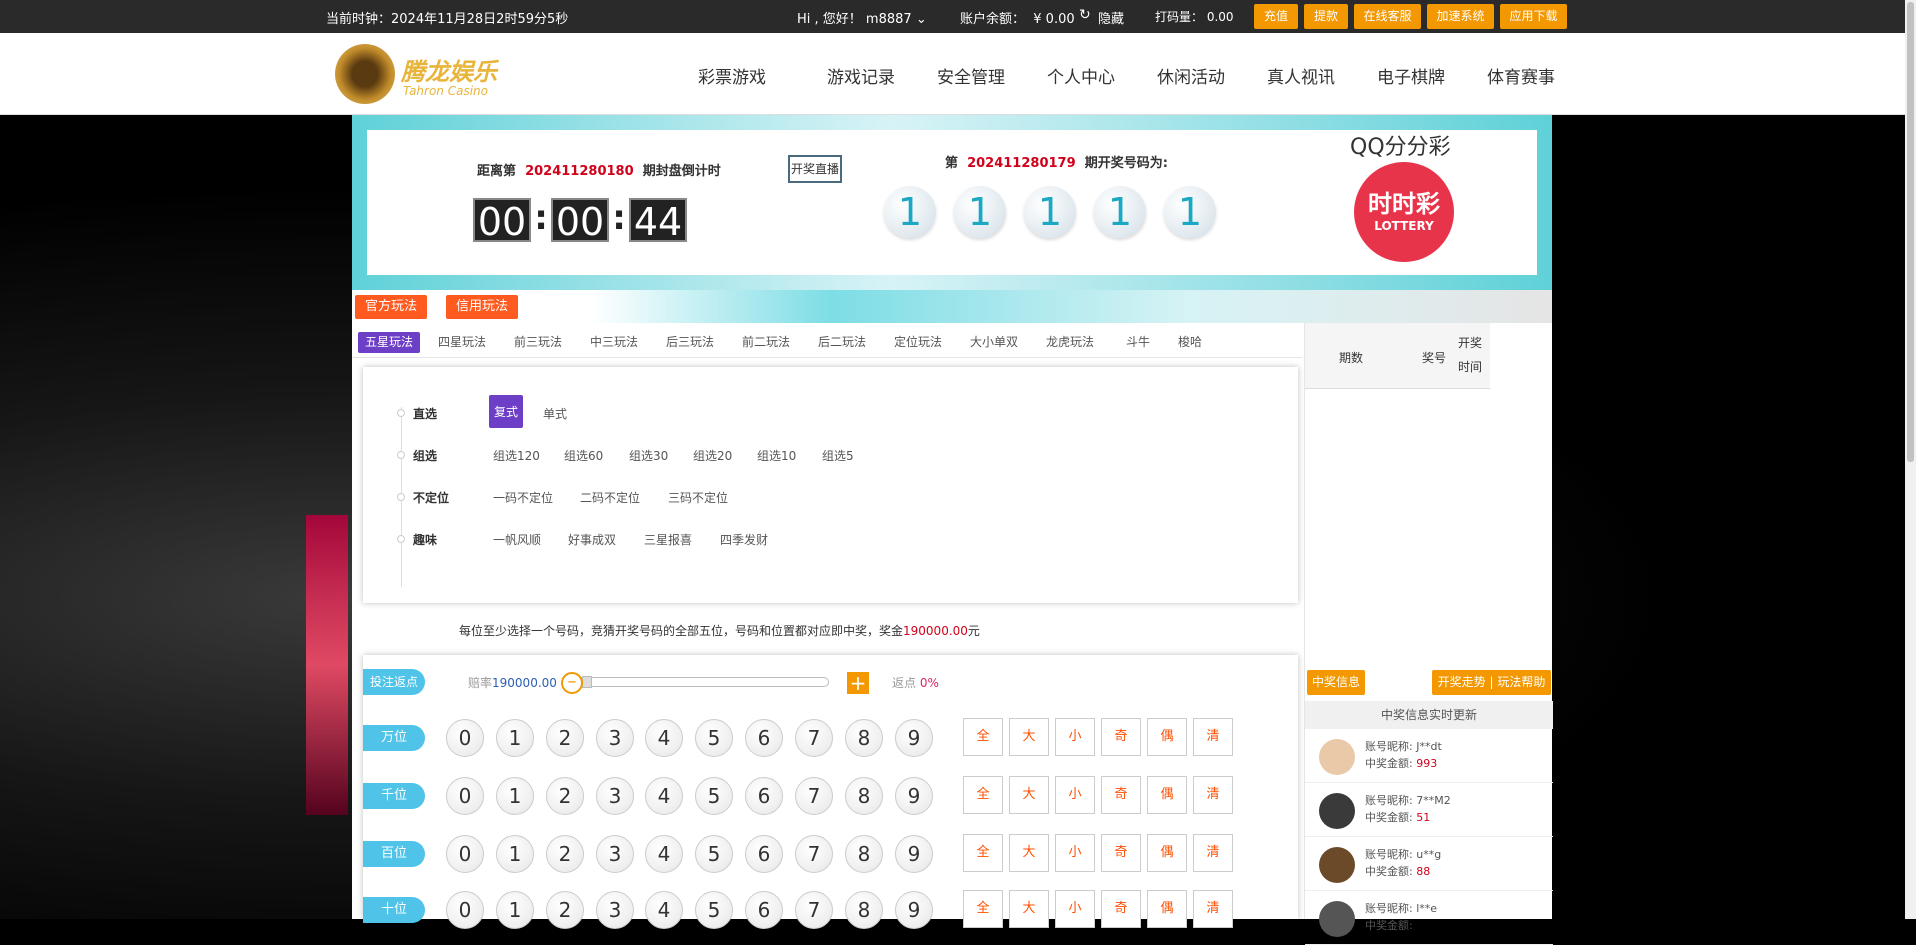  I want to click on opt-group10: 组选10, so click(776, 455).